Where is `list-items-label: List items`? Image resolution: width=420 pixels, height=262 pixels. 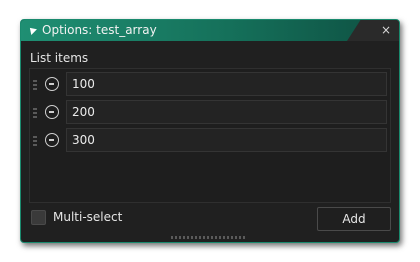 list-items-label: List items is located at coordinates (59, 58).